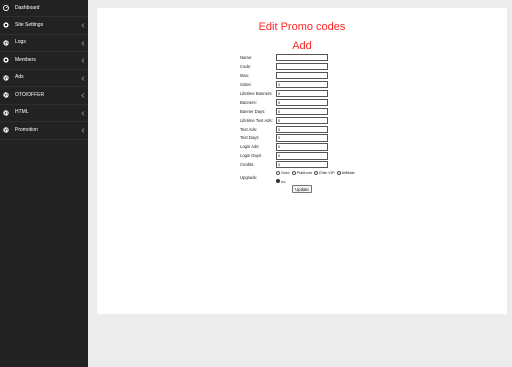  I want to click on lifetime-banners-field: 0, so click(302, 93).